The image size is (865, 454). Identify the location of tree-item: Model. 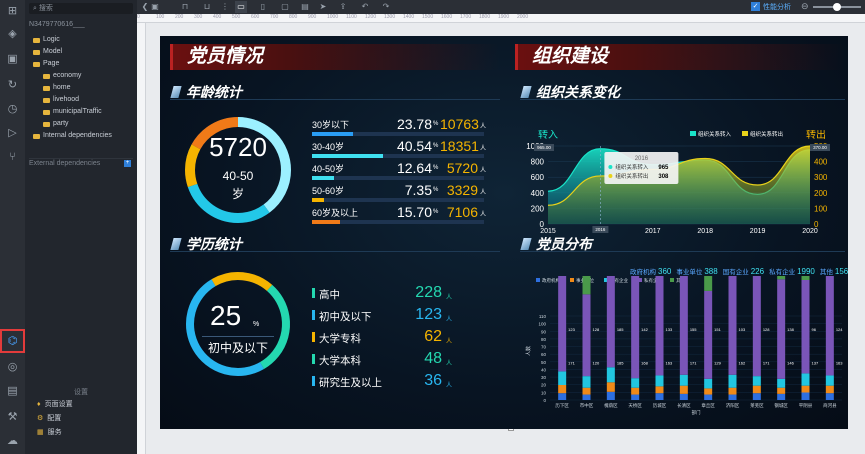
(82, 52).